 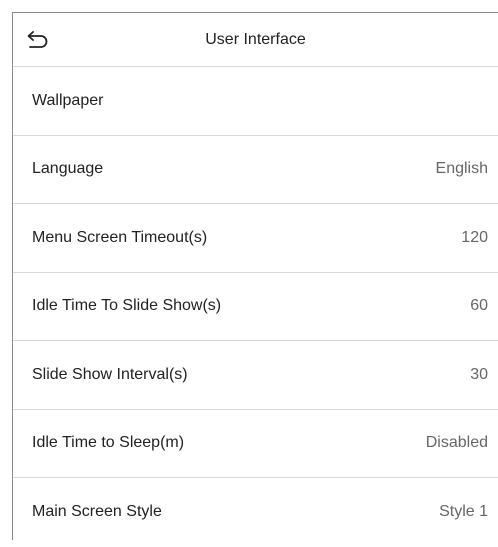 I want to click on item-value: English, so click(x=461, y=169).